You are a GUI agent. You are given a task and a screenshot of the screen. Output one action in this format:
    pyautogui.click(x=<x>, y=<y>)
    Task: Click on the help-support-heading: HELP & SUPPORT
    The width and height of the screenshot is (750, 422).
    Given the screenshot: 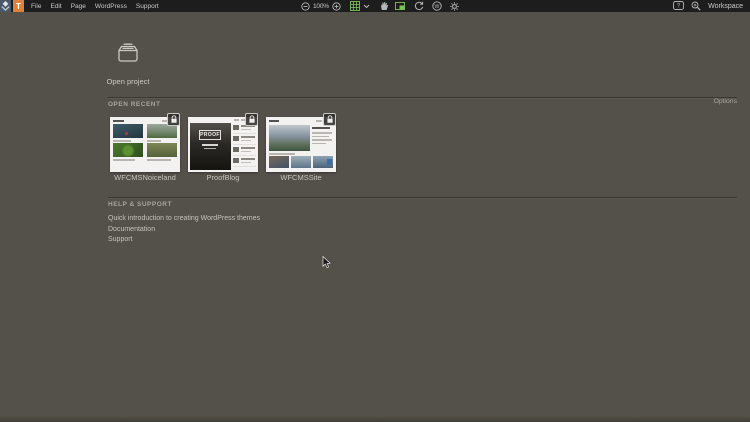 What is the action you would take?
    pyautogui.click(x=140, y=204)
    